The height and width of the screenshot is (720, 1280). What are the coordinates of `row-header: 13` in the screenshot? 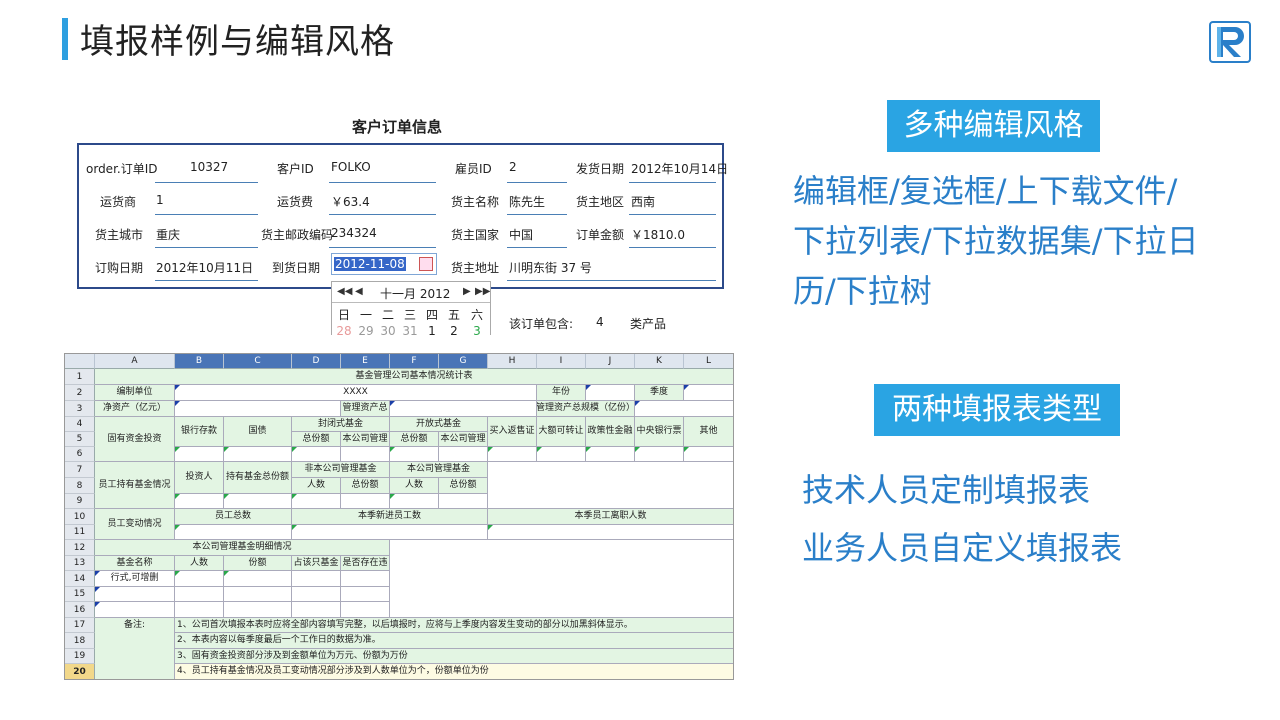 It's located at (80, 563).